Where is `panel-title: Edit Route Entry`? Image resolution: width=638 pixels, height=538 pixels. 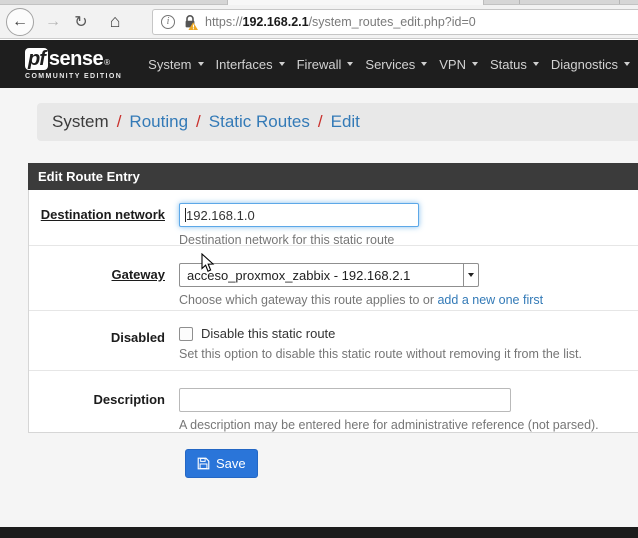 panel-title: Edit Route Entry is located at coordinates (333, 176).